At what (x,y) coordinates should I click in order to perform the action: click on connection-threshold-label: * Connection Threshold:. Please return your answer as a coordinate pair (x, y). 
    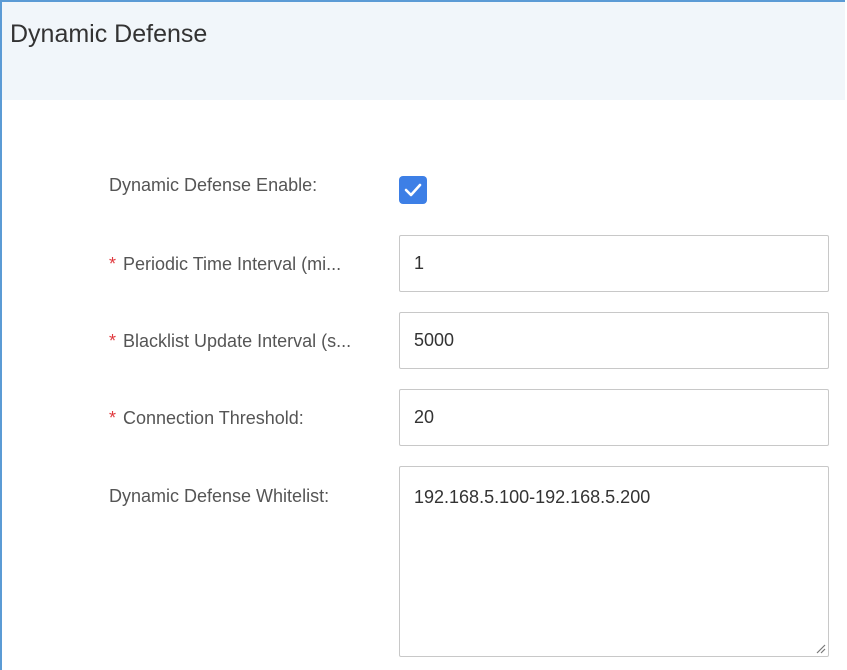
    Looking at the image, I should click on (249, 418).